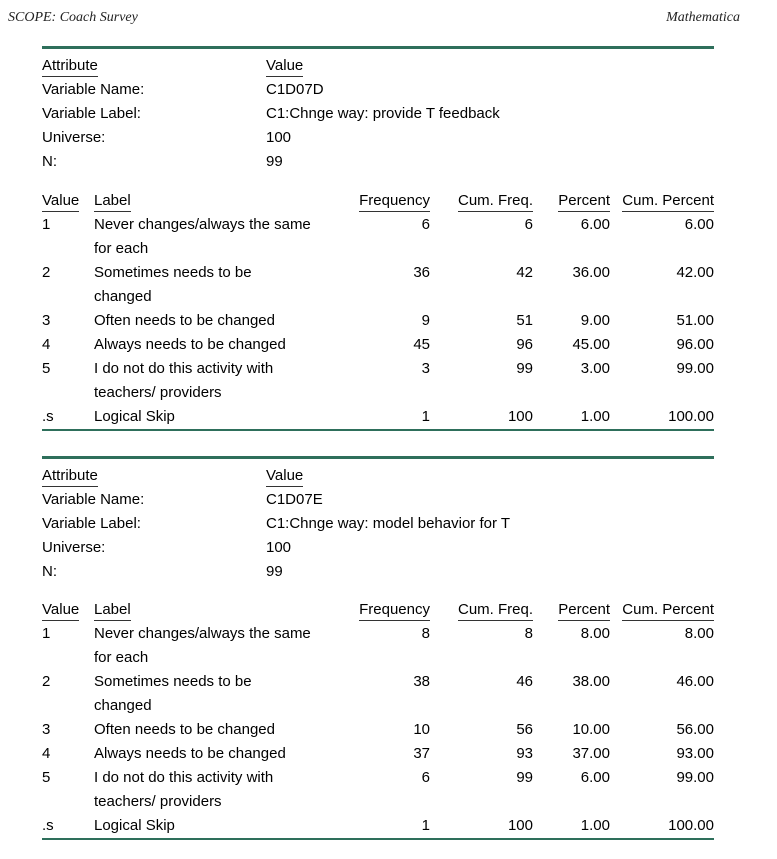 This screenshot has width=777, height=859. Describe the element at coordinates (190, 753) in the screenshot. I see `row-label: Always needs to be changed` at that location.